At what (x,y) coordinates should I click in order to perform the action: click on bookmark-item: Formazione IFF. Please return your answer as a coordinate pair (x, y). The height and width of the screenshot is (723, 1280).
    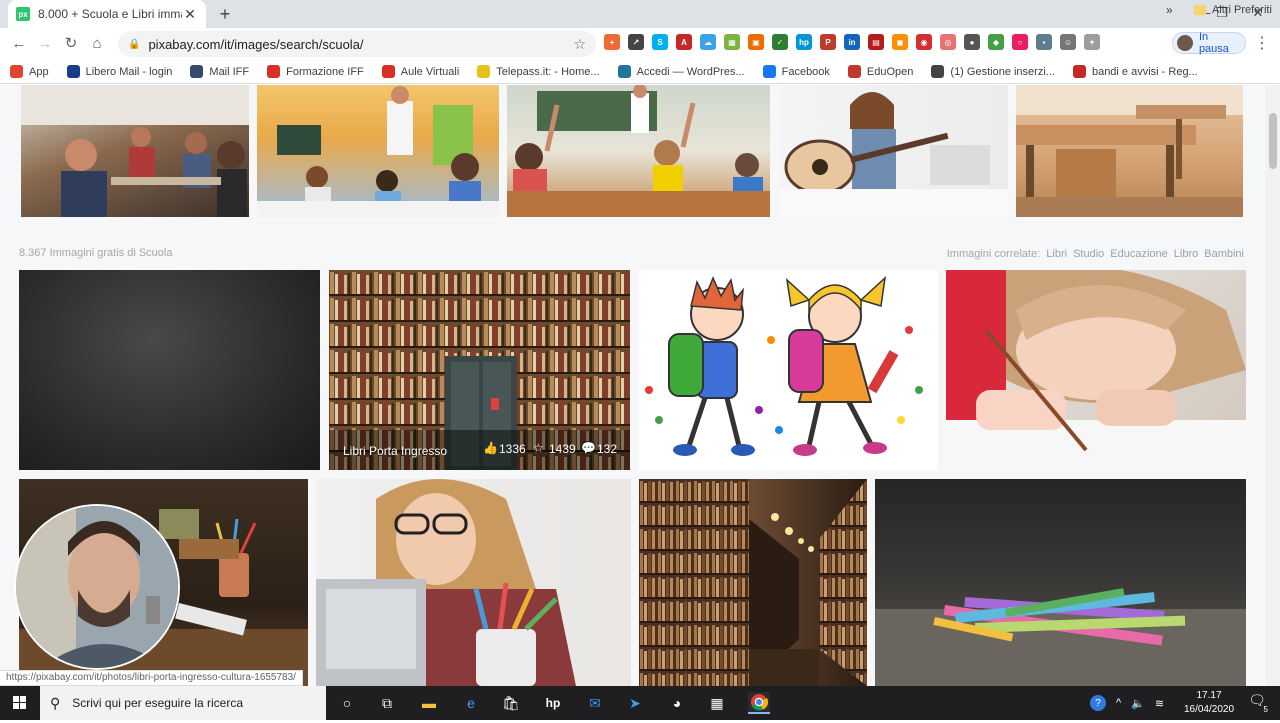
    Looking at the image, I should click on (315, 71).